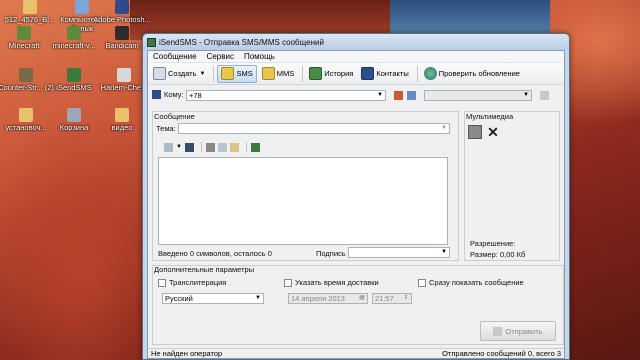 The width and height of the screenshot is (640, 360). What do you see at coordinates (175, 56) in the screenshot?
I see `menu-message: Сообщение` at bounding box center [175, 56].